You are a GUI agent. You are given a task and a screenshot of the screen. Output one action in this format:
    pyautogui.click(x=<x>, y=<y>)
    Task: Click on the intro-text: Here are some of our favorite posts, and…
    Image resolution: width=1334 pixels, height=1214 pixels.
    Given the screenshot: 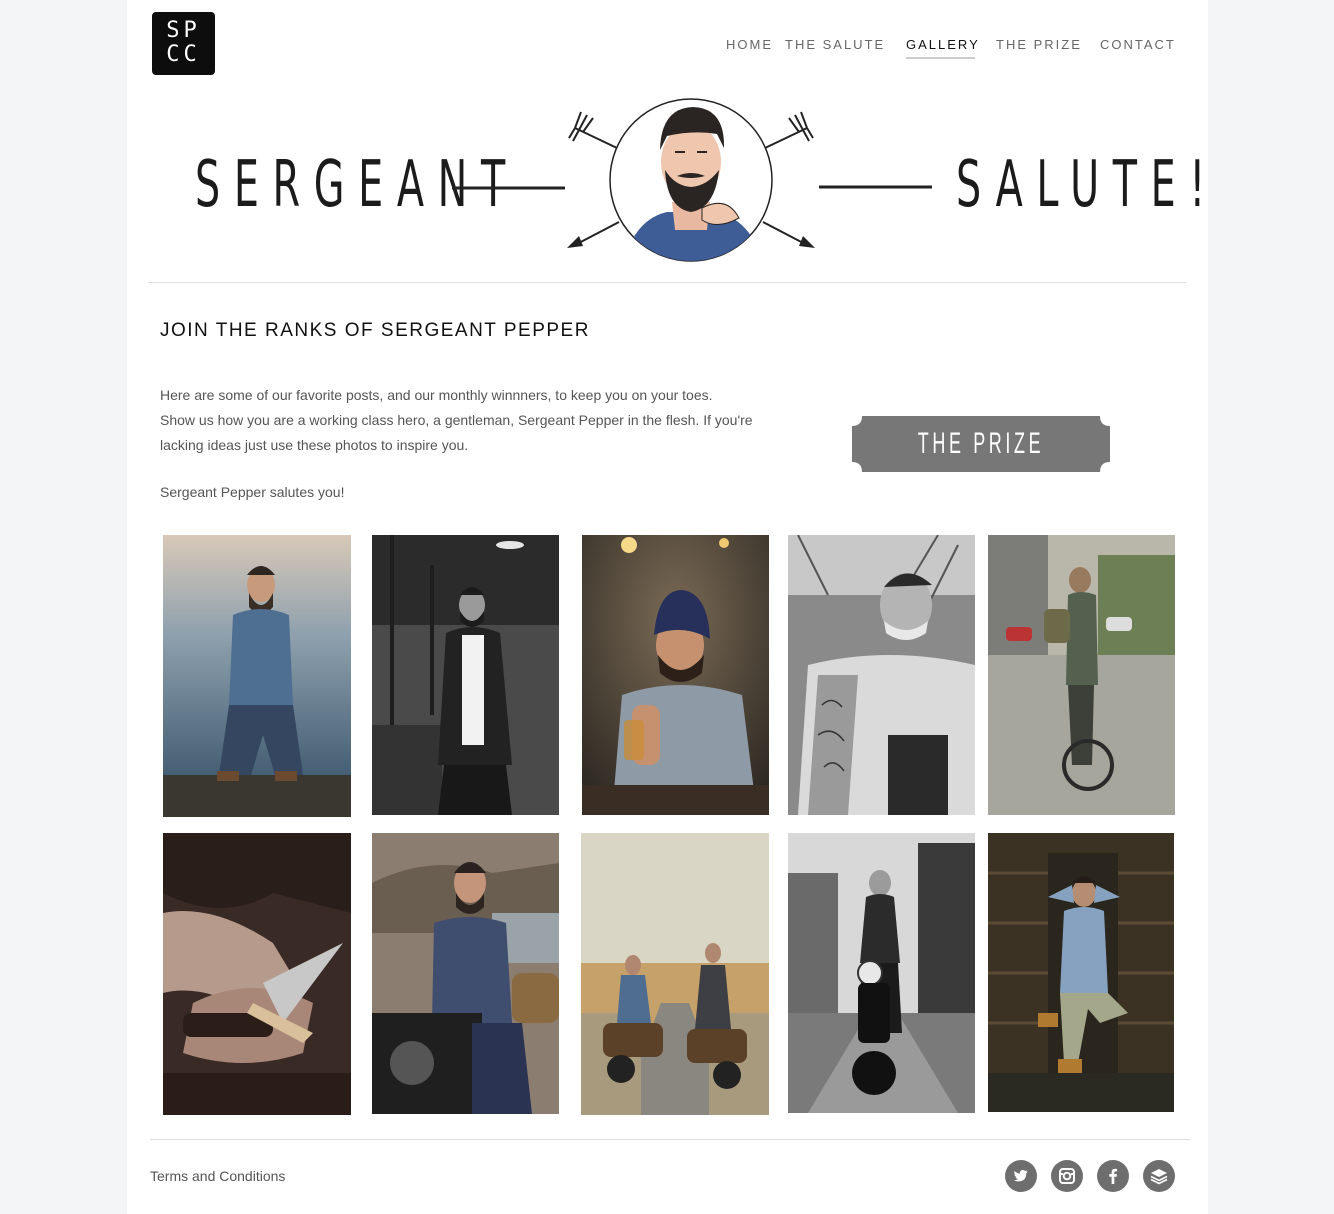 What is the action you would take?
    pyautogui.click(x=470, y=420)
    